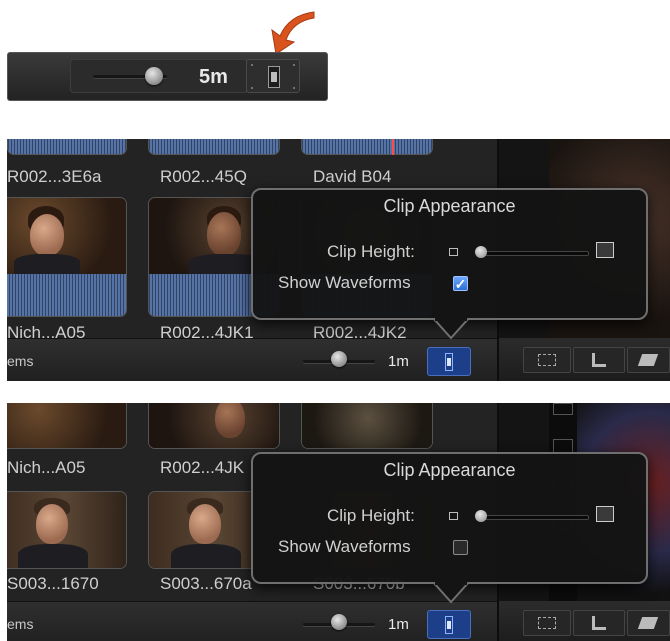  I want to click on clip-label: David B04, so click(352, 176).